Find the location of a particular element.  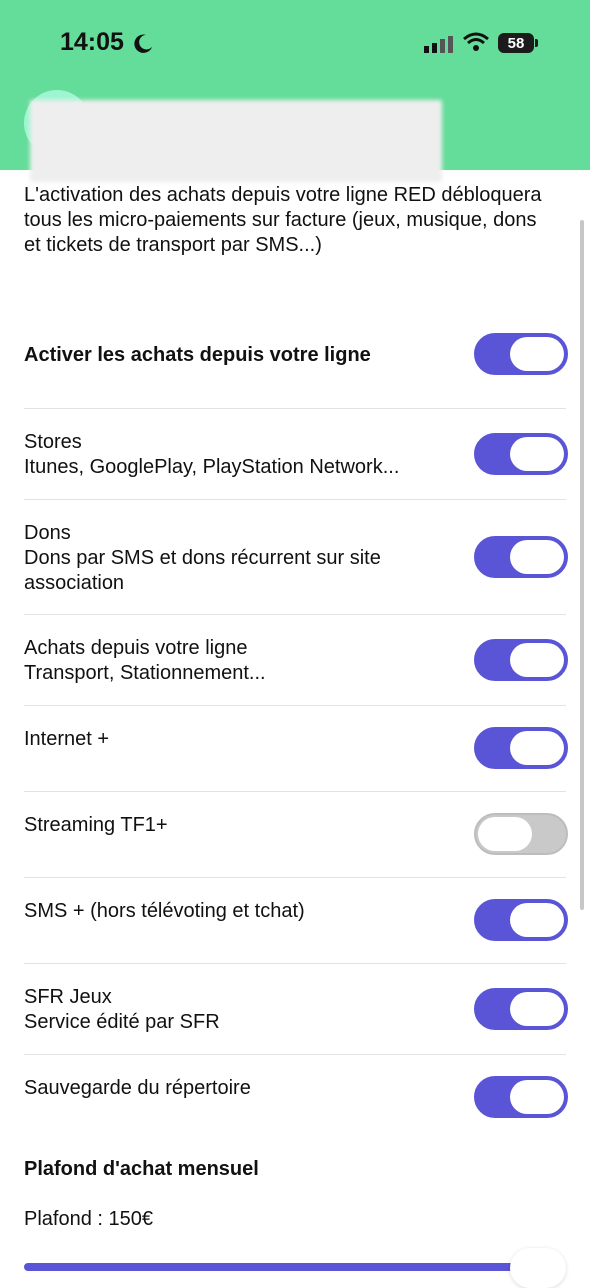

toggle-activer-achats is located at coordinates (521, 354).